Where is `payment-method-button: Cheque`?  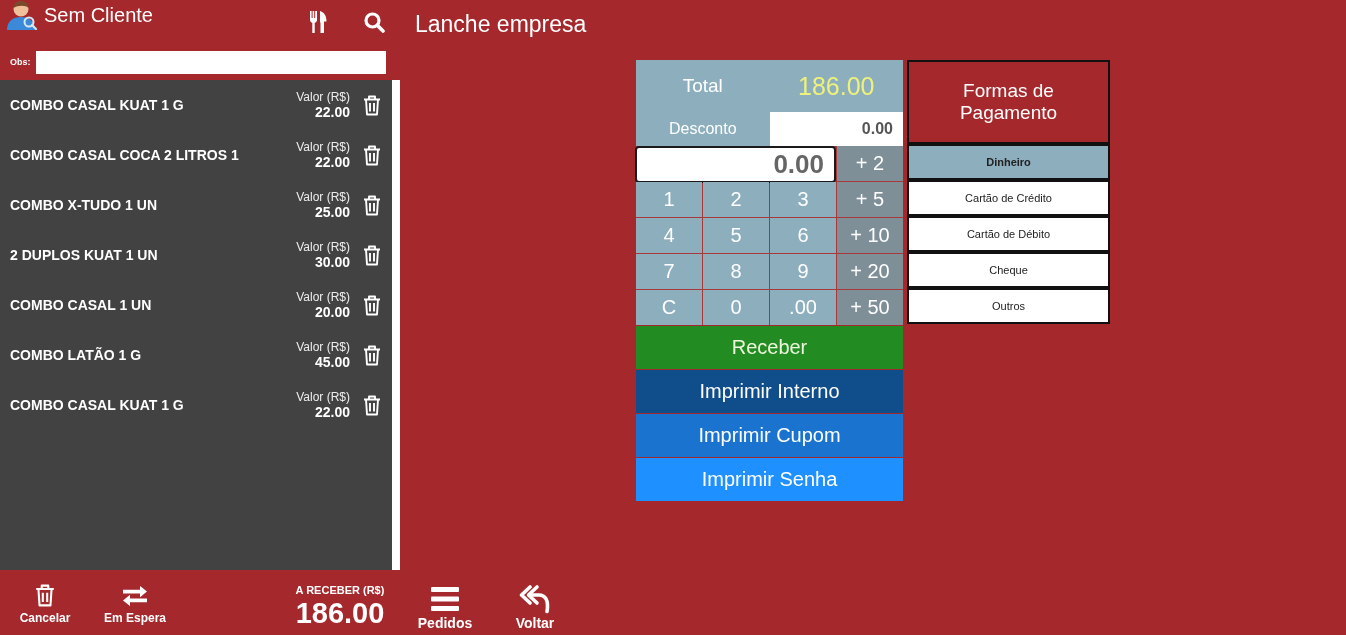
payment-method-button: Cheque is located at coordinates (1008, 270).